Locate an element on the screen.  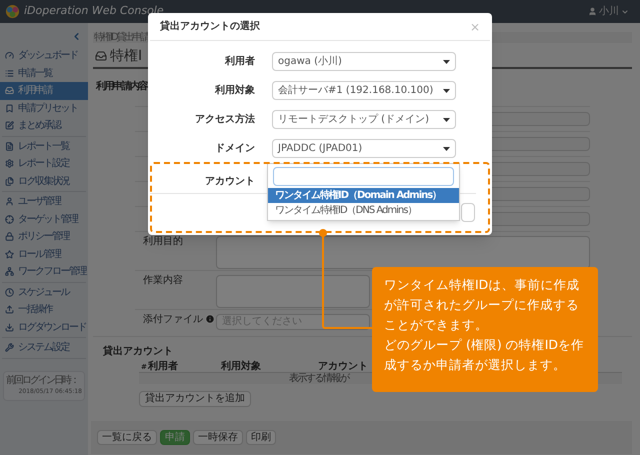
field-label: 利用対象 is located at coordinates (234, 90).